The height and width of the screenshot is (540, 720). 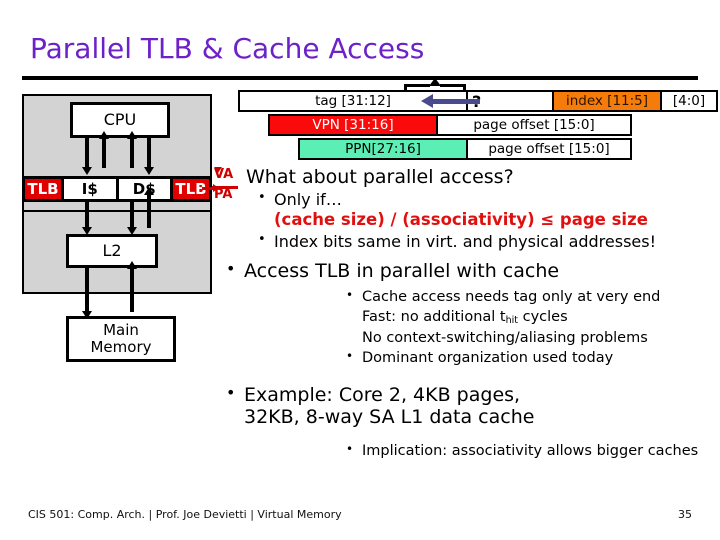 I want to click on tlb-left-box: TLB, so click(x=43, y=189).